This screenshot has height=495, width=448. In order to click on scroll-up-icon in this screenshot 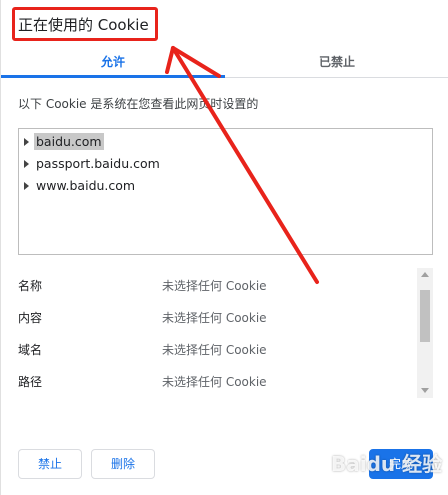, I will do `click(425, 274)`.